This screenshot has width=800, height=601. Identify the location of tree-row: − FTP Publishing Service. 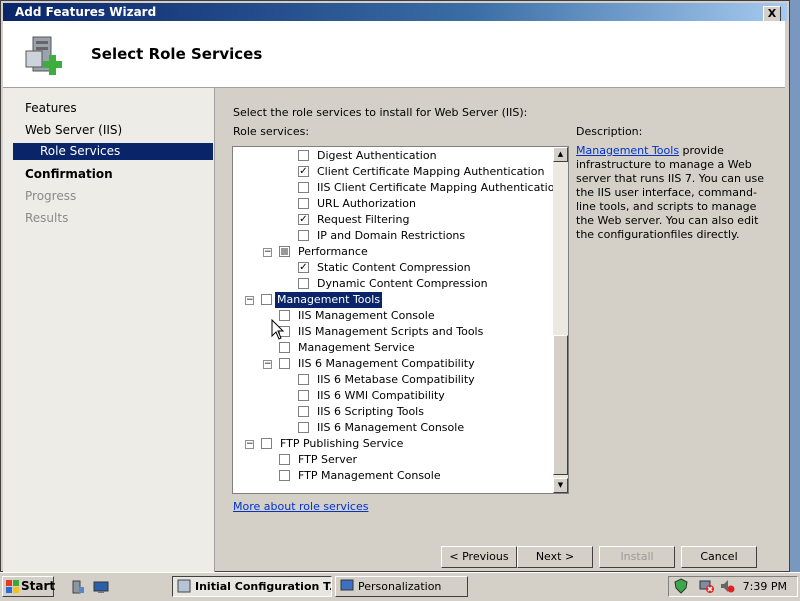
(396, 444).